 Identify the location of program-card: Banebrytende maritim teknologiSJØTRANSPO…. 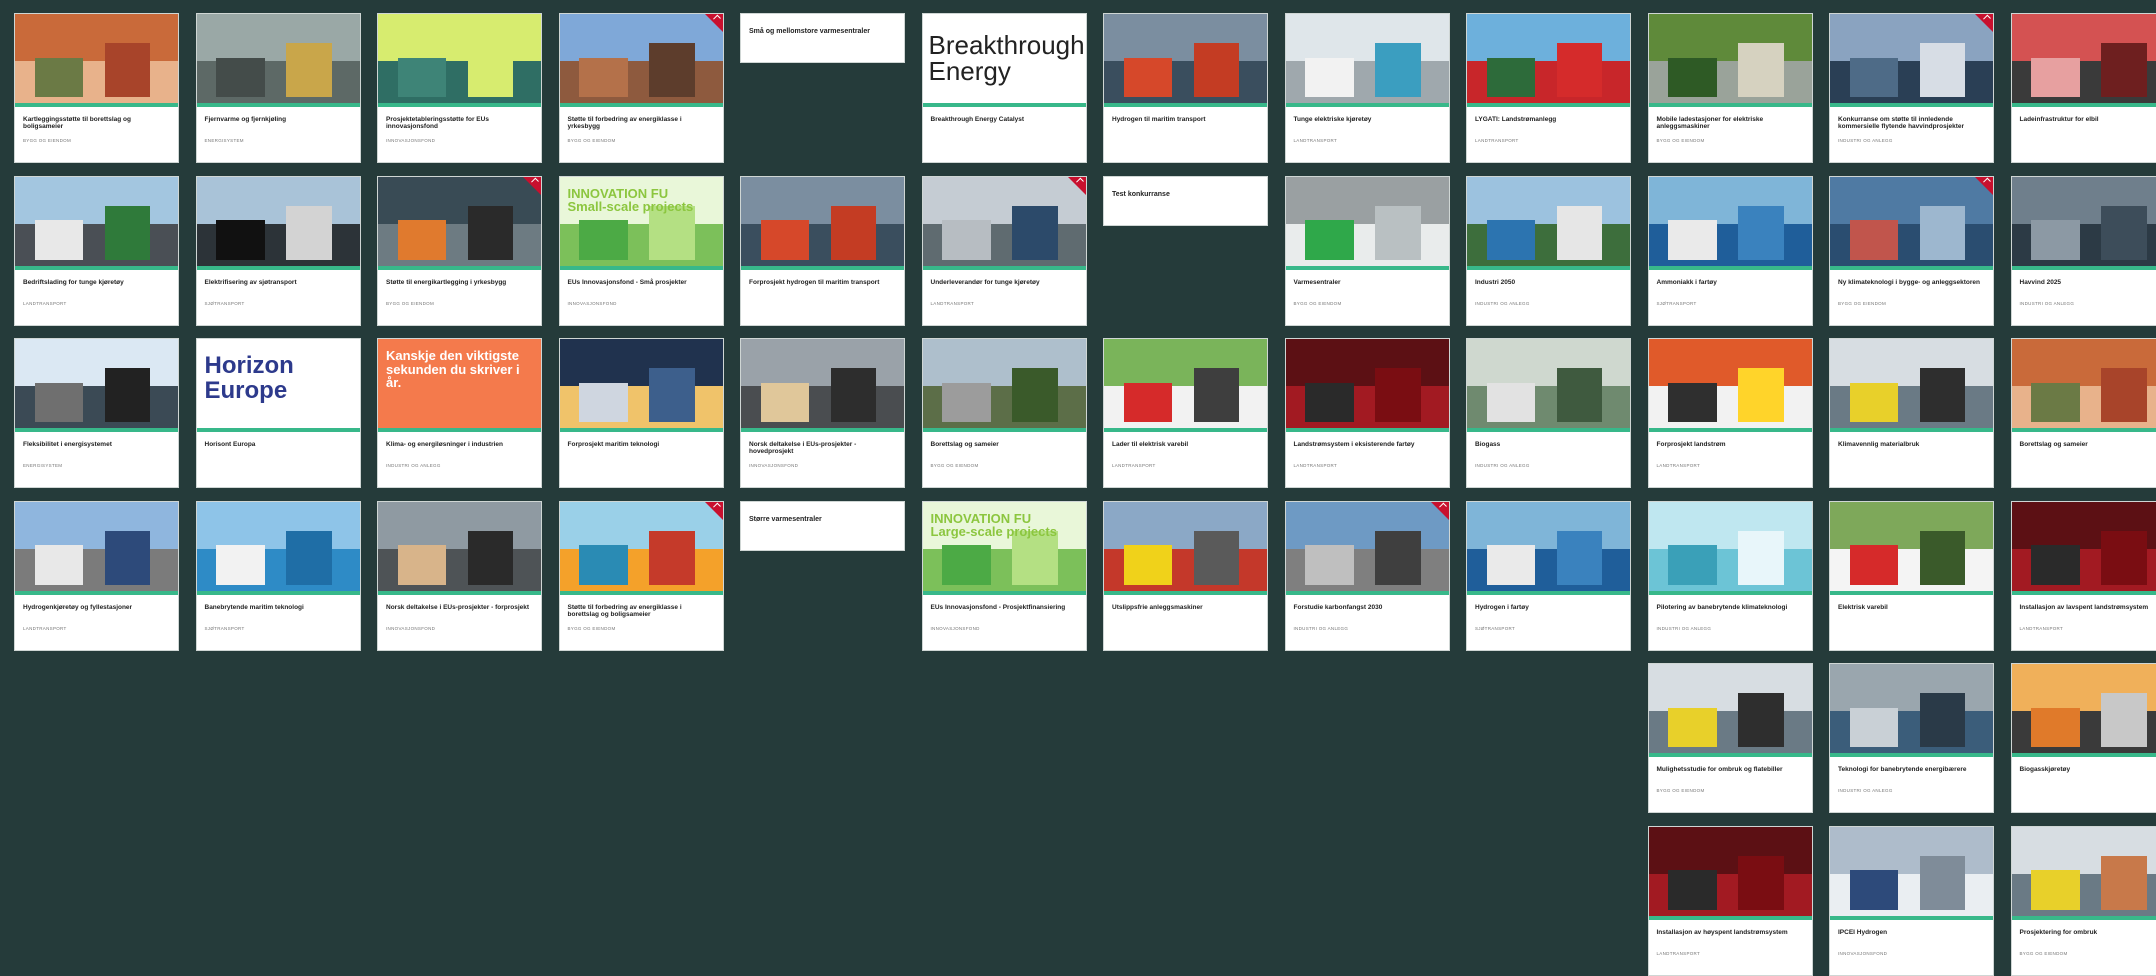
(278, 576).